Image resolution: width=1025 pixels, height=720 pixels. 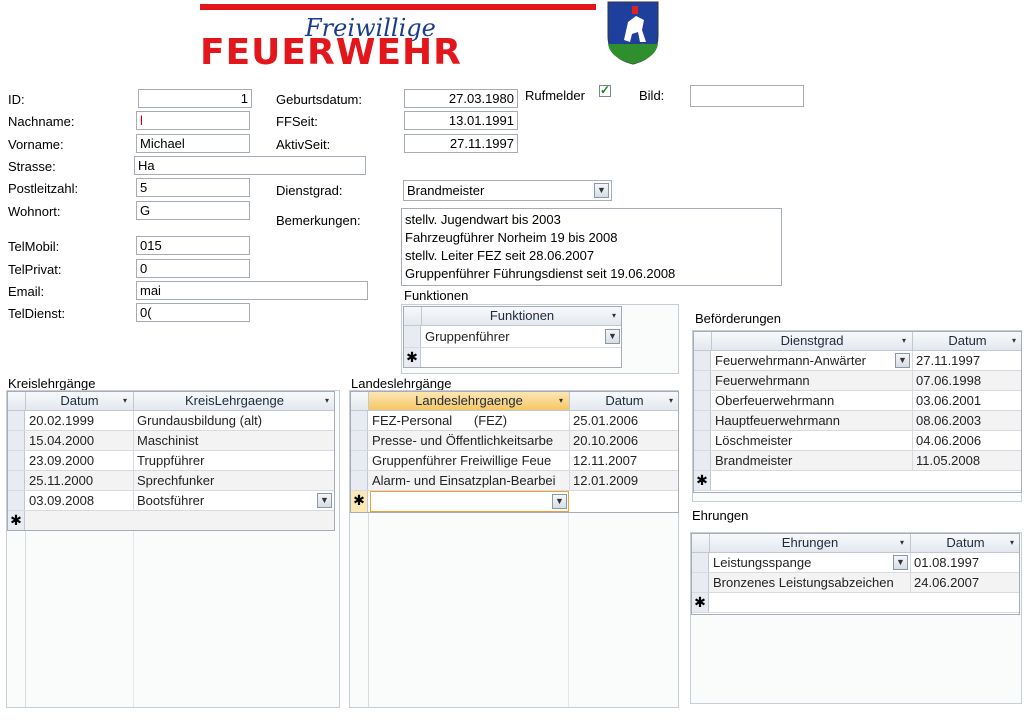 I want to click on aktivseit-field: 27.11.1997, so click(x=461, y=143).